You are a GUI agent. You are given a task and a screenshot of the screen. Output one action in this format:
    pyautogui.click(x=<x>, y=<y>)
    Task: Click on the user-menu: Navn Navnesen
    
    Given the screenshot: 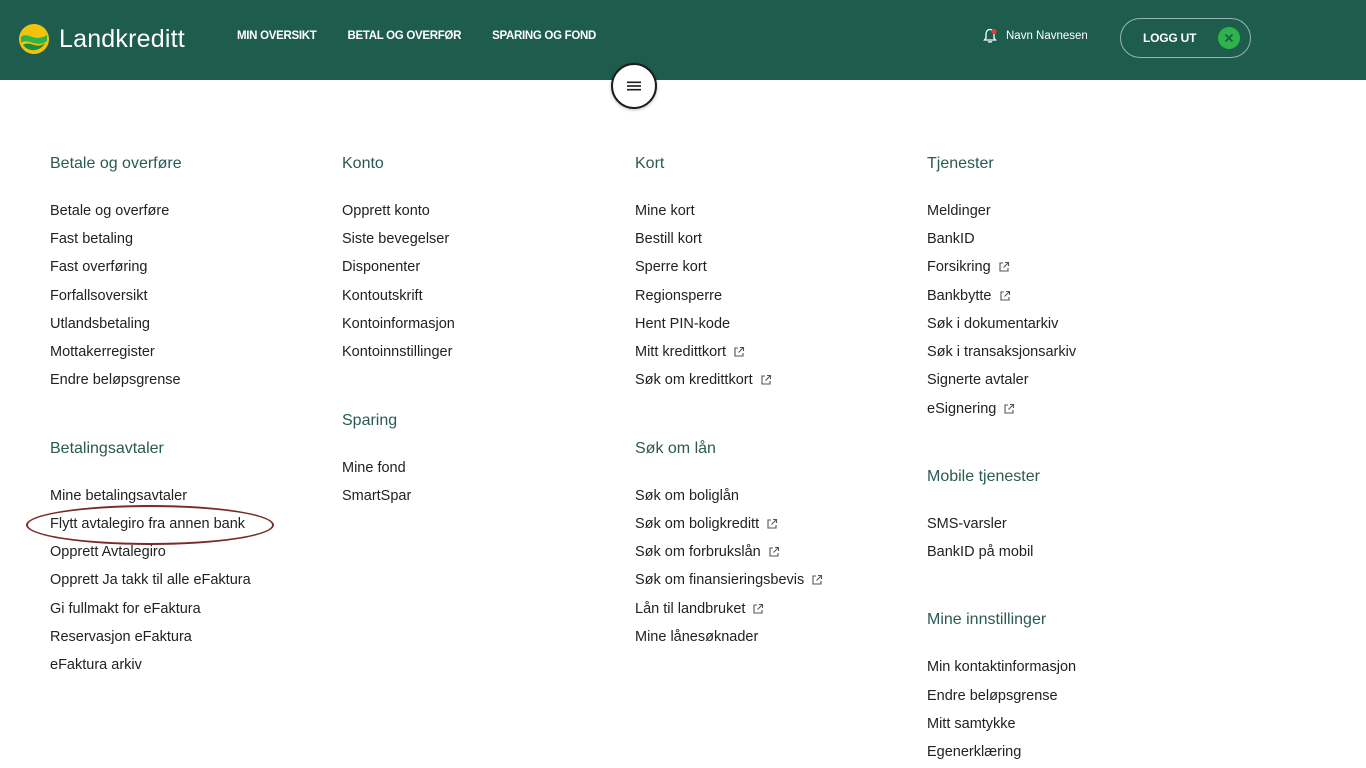 What is the action you would take?
    pyautogui.click(x=1035, y=36)
    